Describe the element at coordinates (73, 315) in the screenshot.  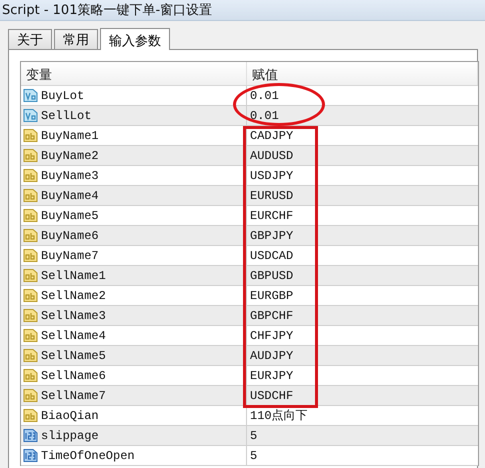
I see `variable-name: SellName3` at that location.